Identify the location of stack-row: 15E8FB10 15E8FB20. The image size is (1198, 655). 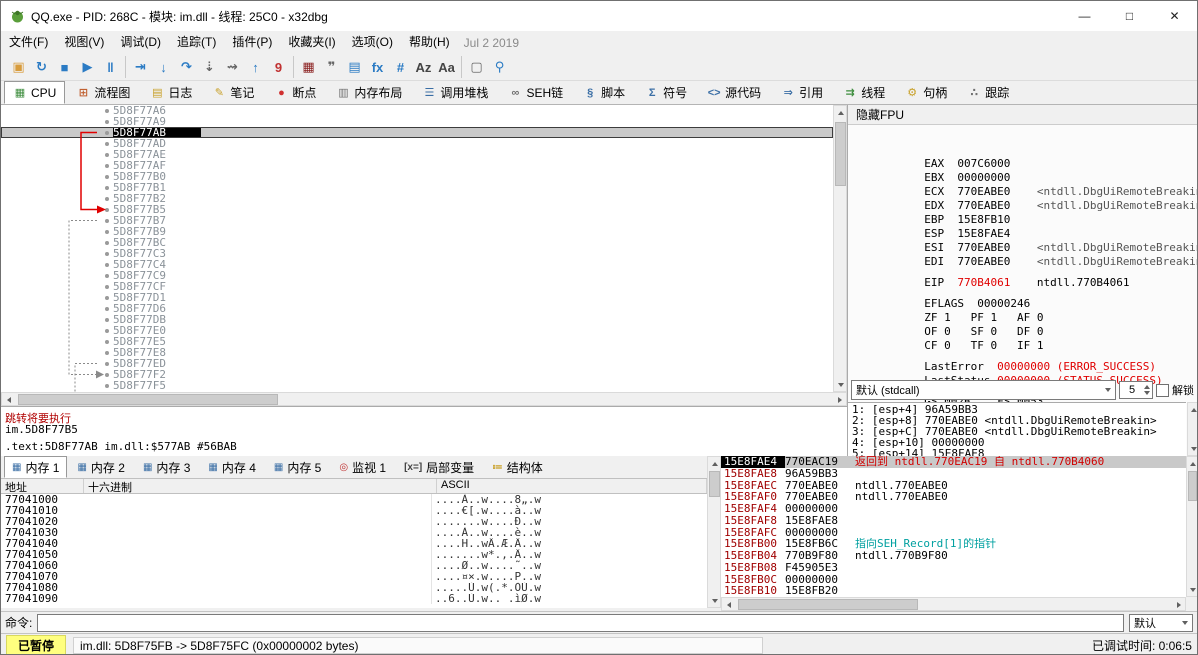
(953, 591).